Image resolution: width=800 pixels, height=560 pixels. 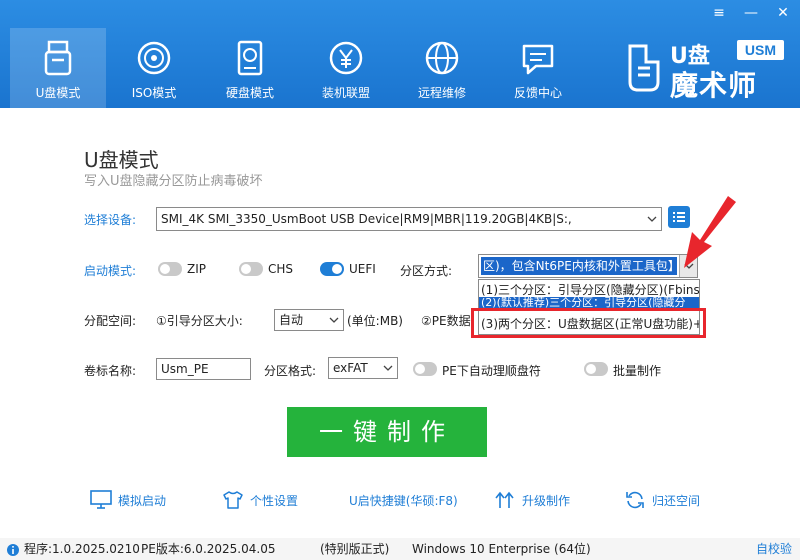 What do you see at coordinates (110, 371) in the screenshot?
I see `volume-label: 卷标名称:` at bounding box center [110, 371].